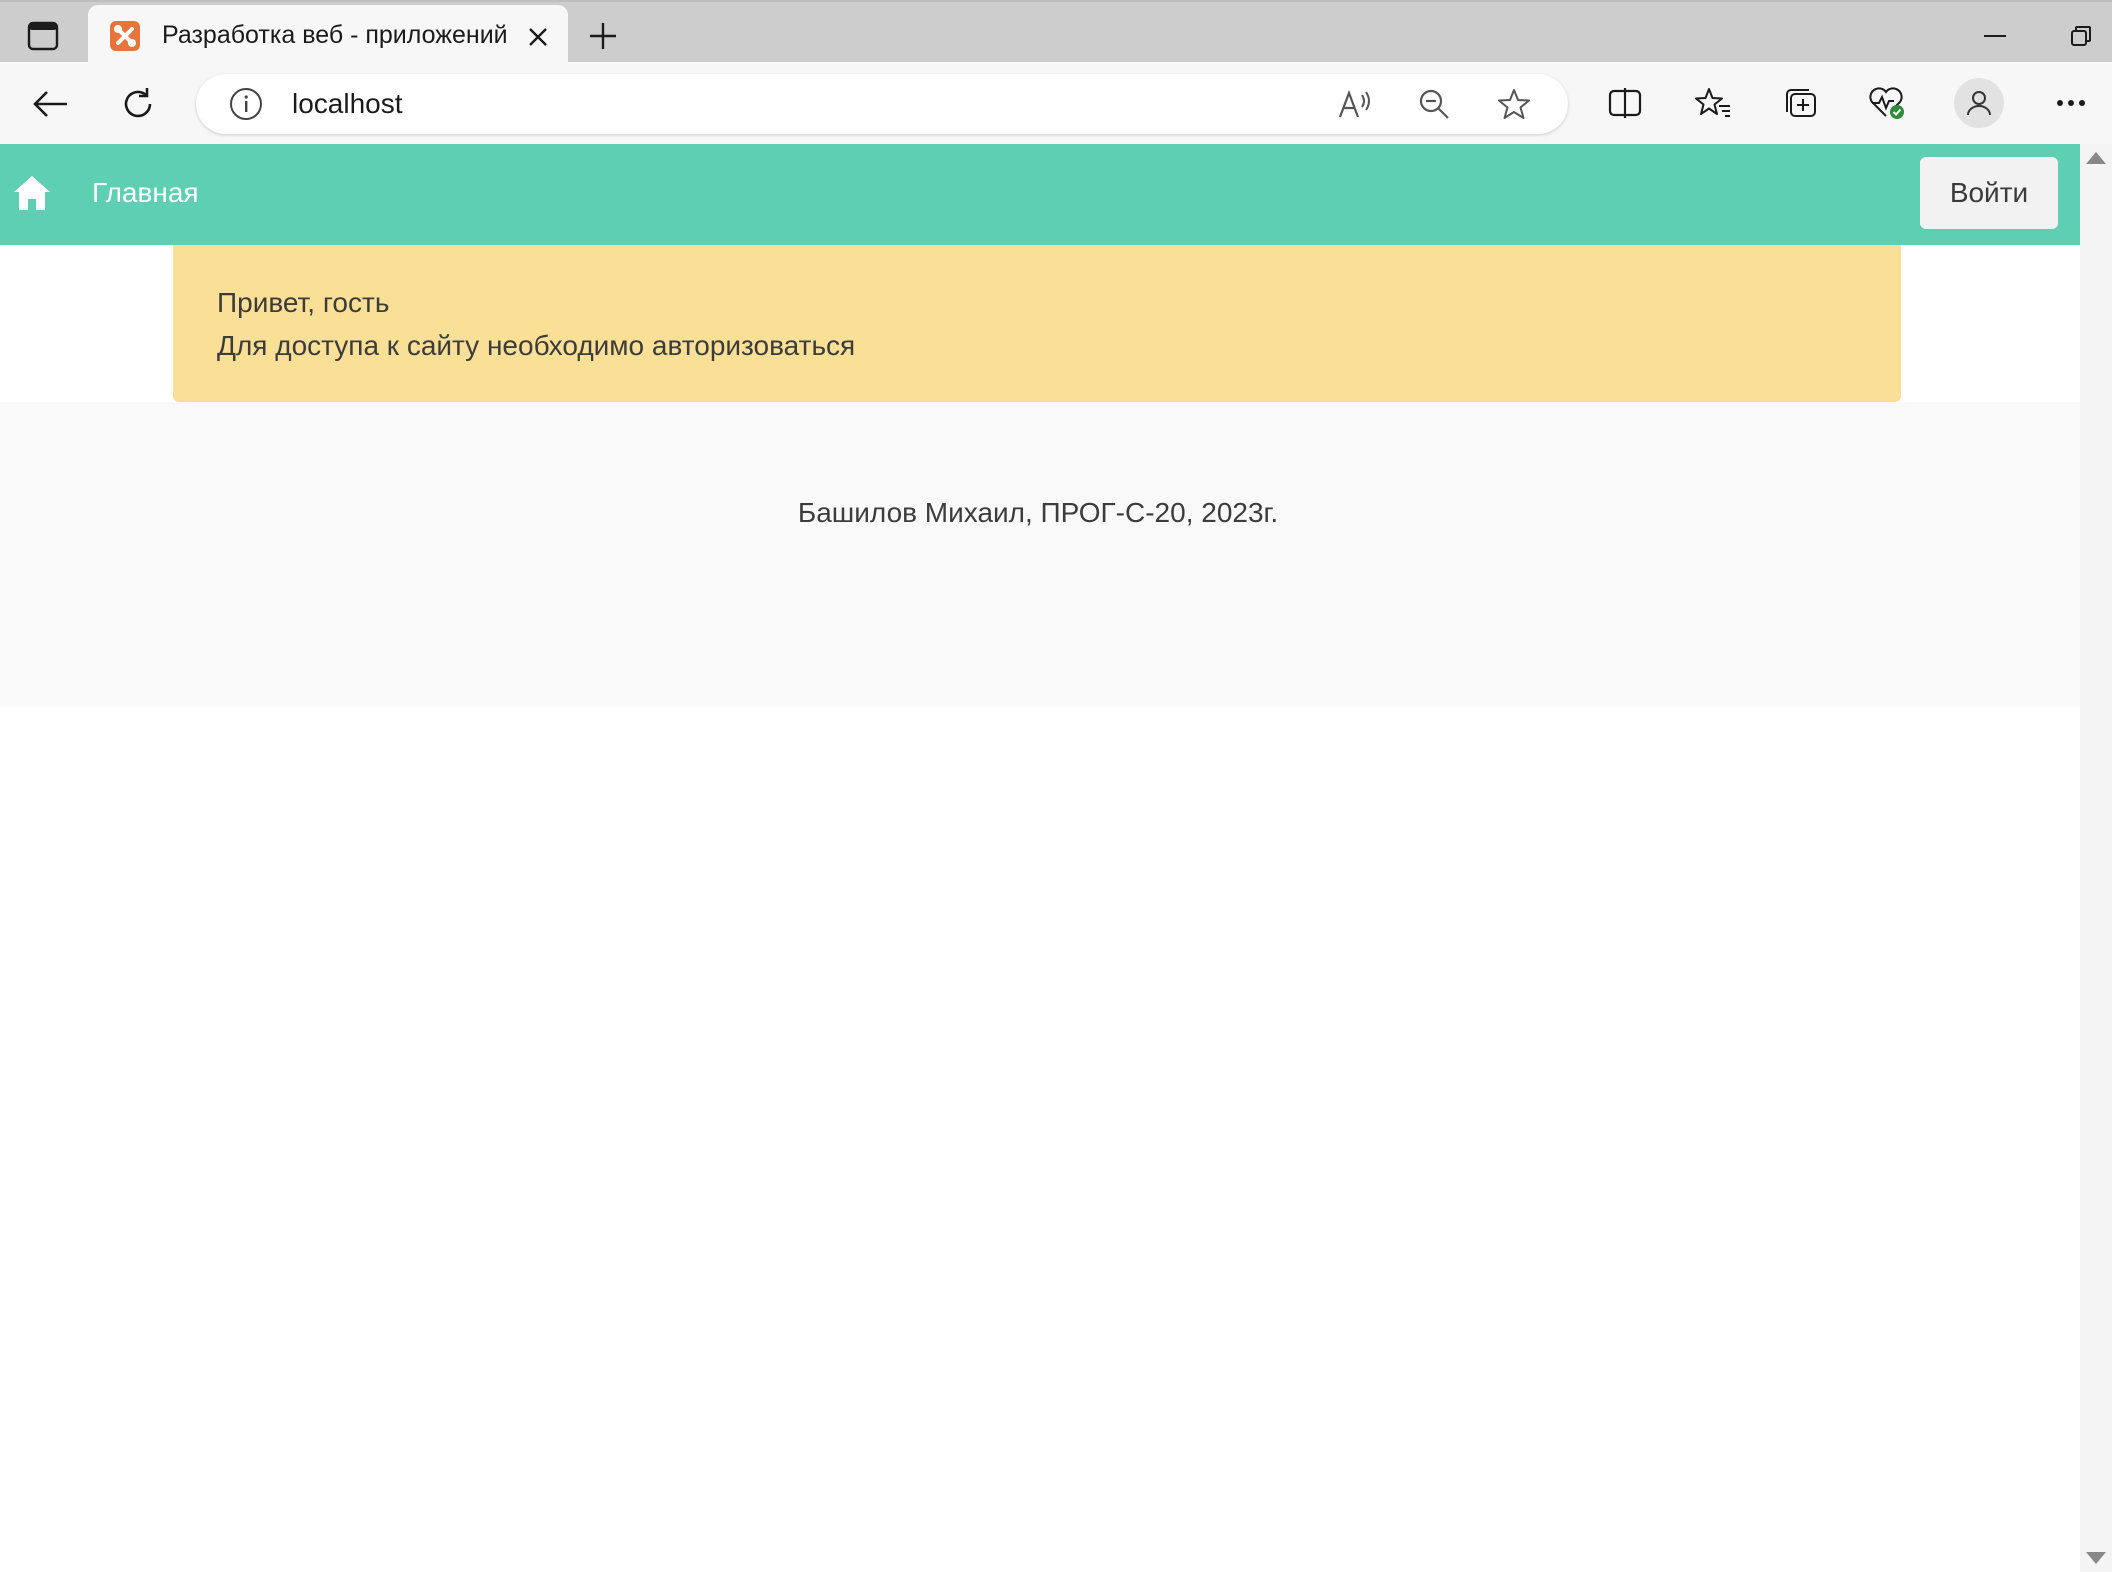 The image size is (2112, 1572). What do you see at coordinates (1713, 103) in the screenshot?
I see `favorites-icon` at bounding box center [1713, 103].